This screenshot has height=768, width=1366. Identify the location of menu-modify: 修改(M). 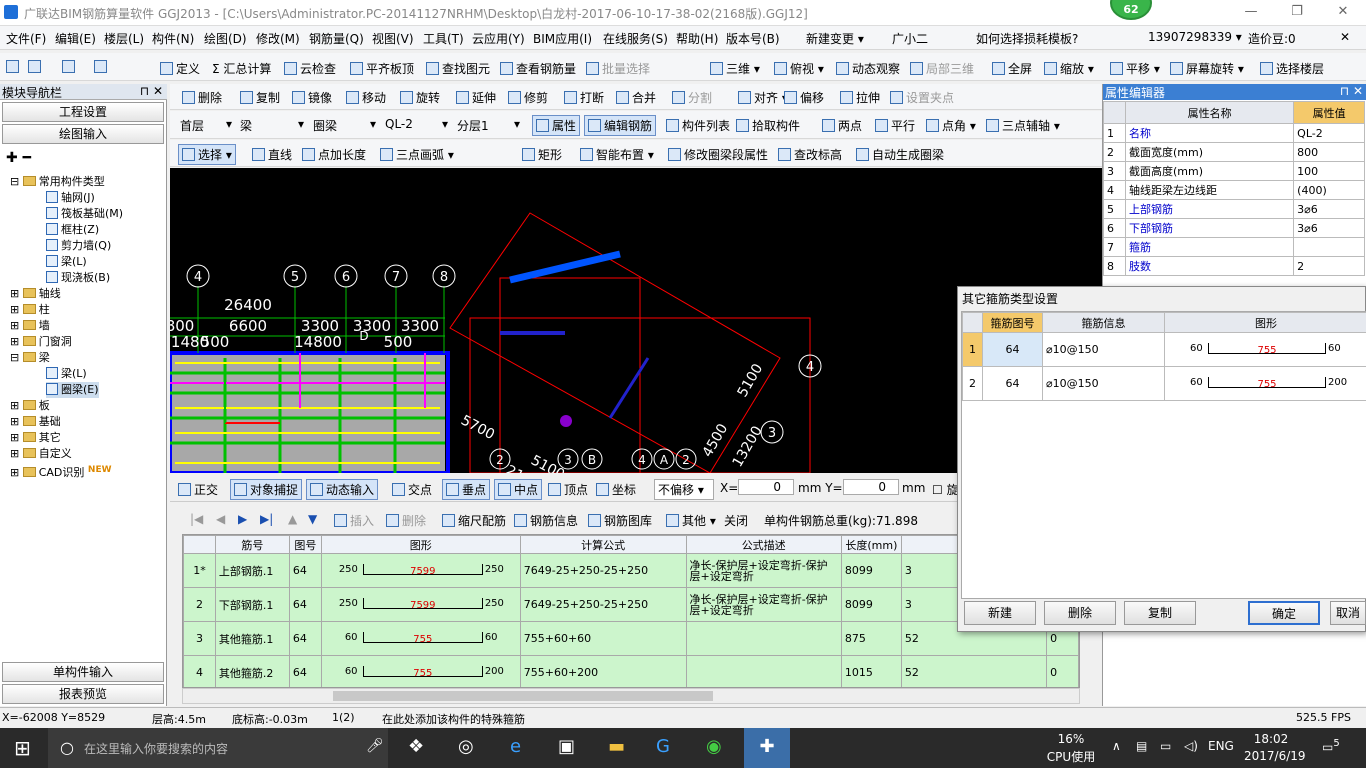
(278, 38).